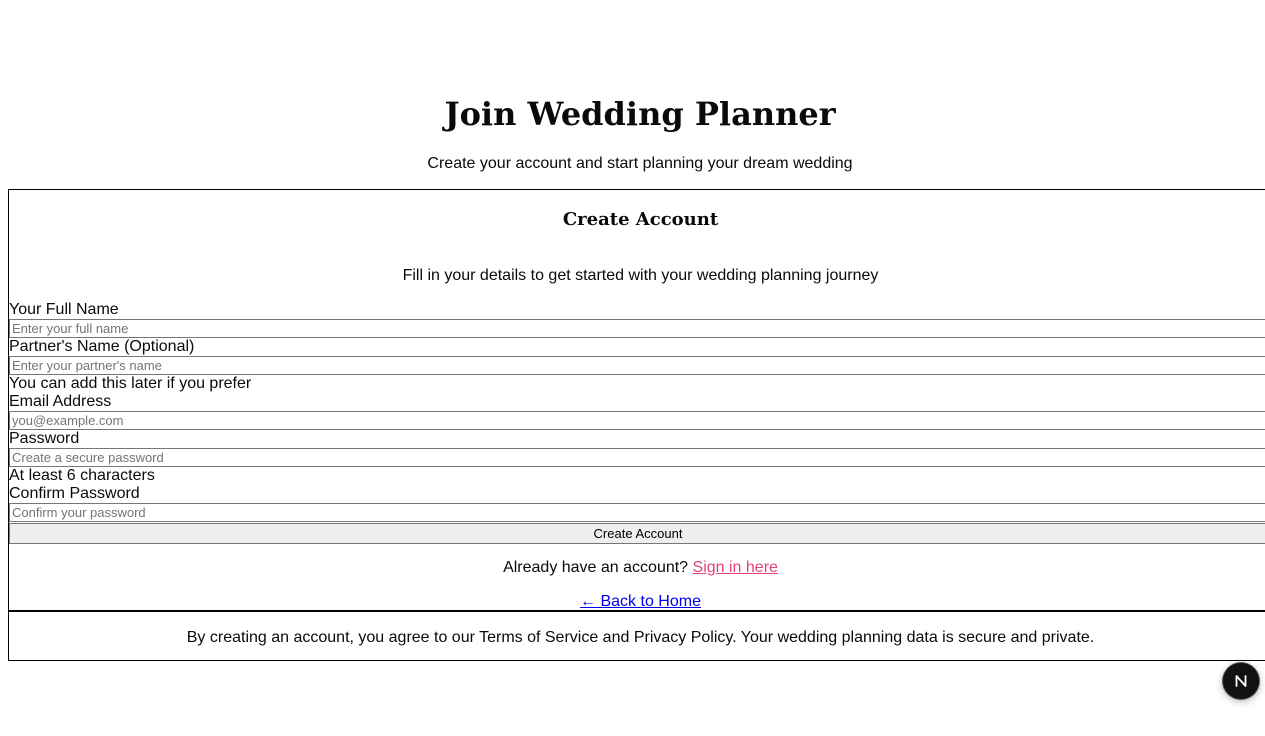 The width and height of the screenshot is (1265, 736). What do you see at coordinates (44, 438) in the screenshot?
I see `password-label: Password` at bounding box center [44, 438].